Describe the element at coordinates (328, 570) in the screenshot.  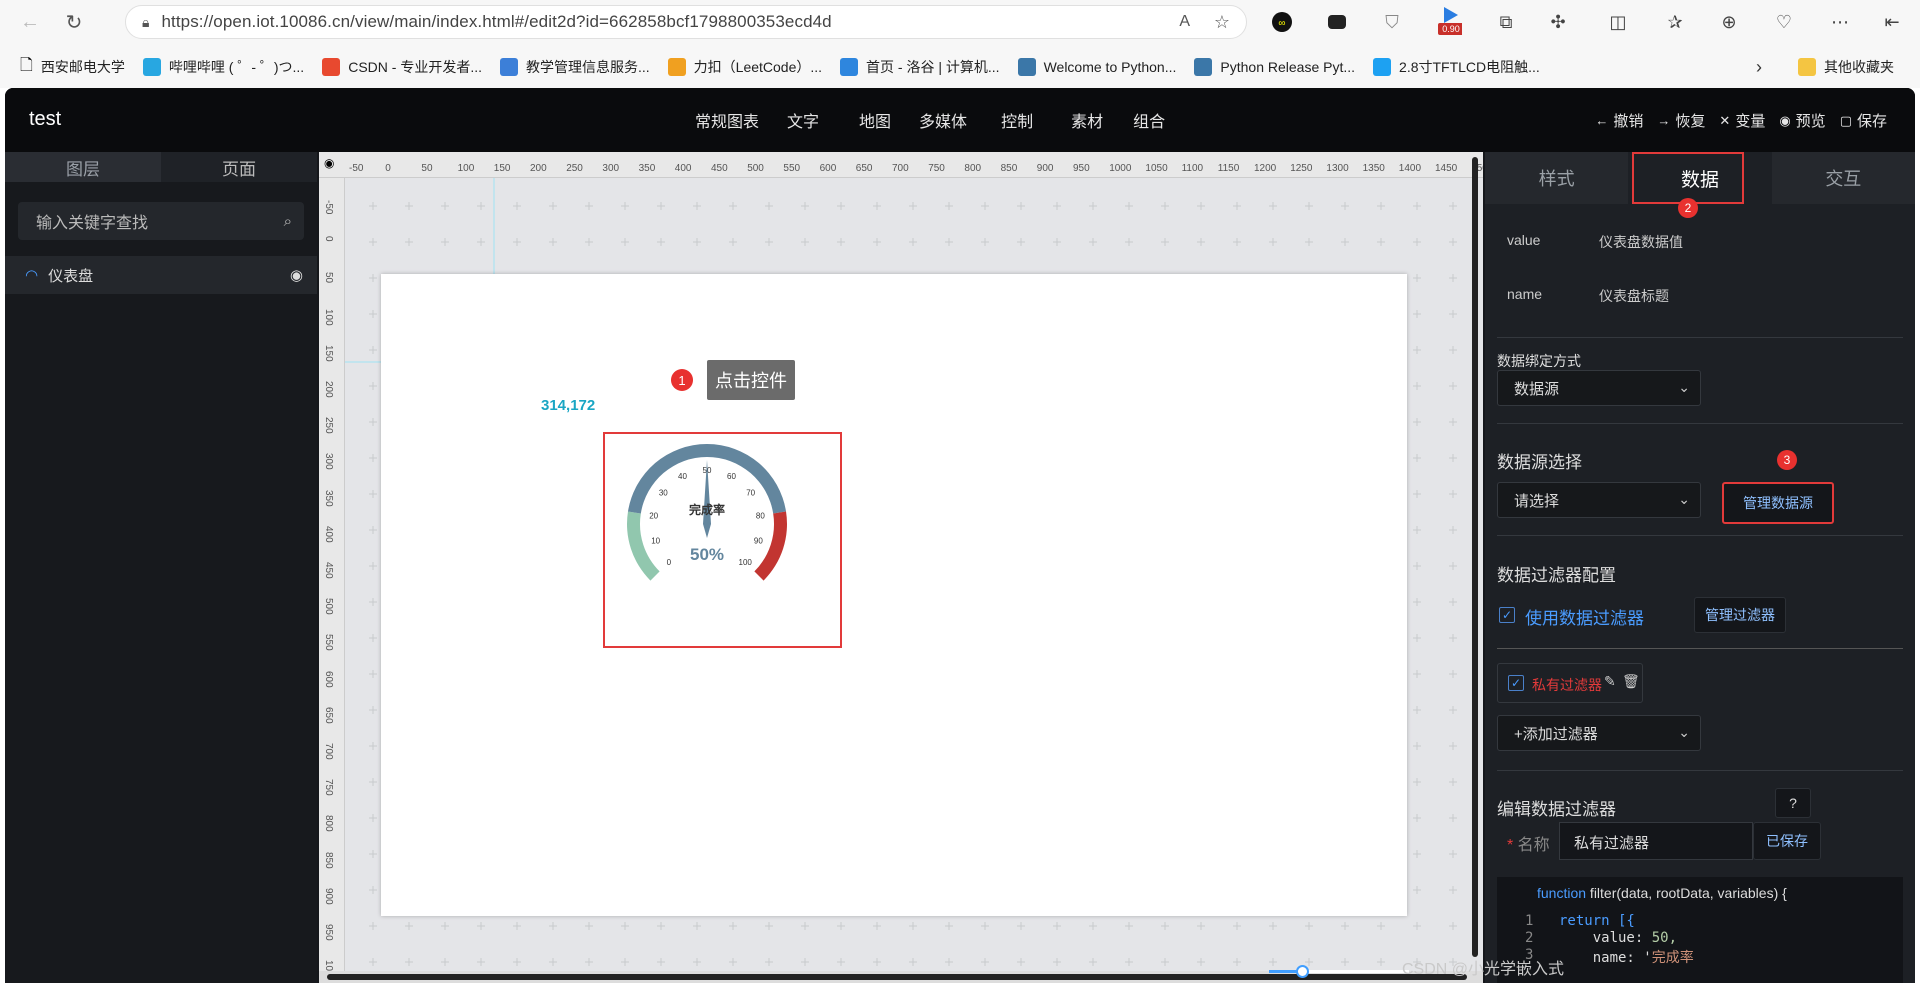
I see `ruler-tick-label: 450` at that location.